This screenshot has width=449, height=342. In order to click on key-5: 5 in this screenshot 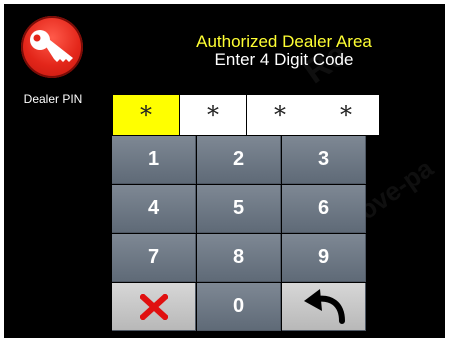, I will do `click(239, 209)`.